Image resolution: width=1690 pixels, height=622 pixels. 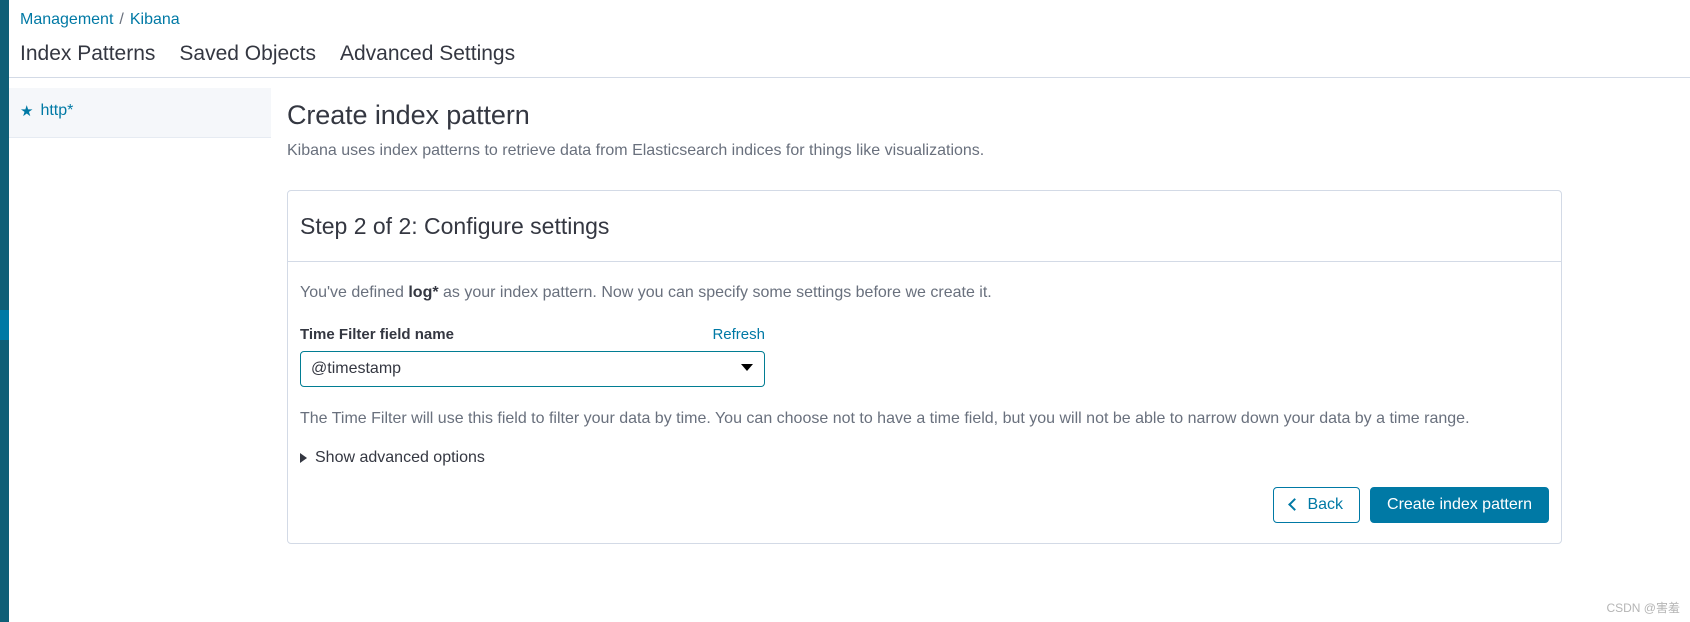 What do you see at coordinates (1459, 505) in the screenshot?
I see `create-index-pattern-button: Create index pattern` at bounding box center [1459, 505].